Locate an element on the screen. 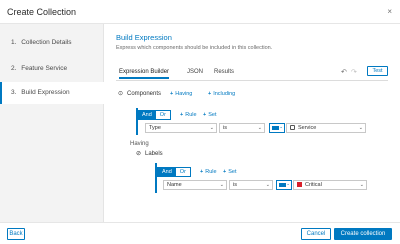 The image size is (400, 244). service-icon is located at coordinates (292, 127).